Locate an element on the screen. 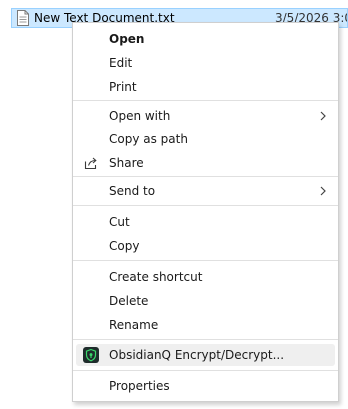  menu-item-open-with-label: Open with is located at coordinates (140, 116).